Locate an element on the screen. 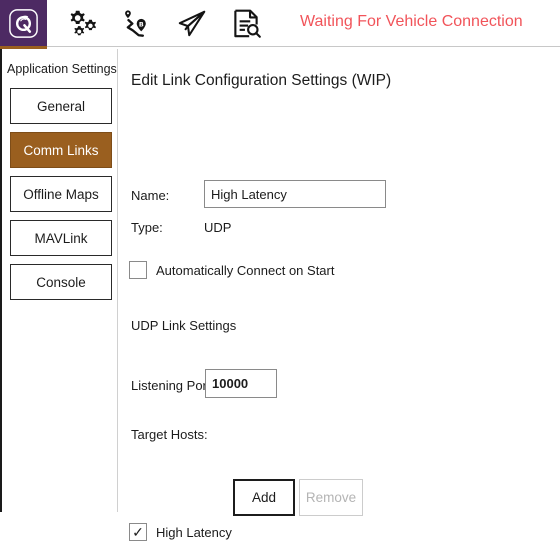 The image size is (560, 541). fly-paper-plane-icon is located at coordinates (192, 24).